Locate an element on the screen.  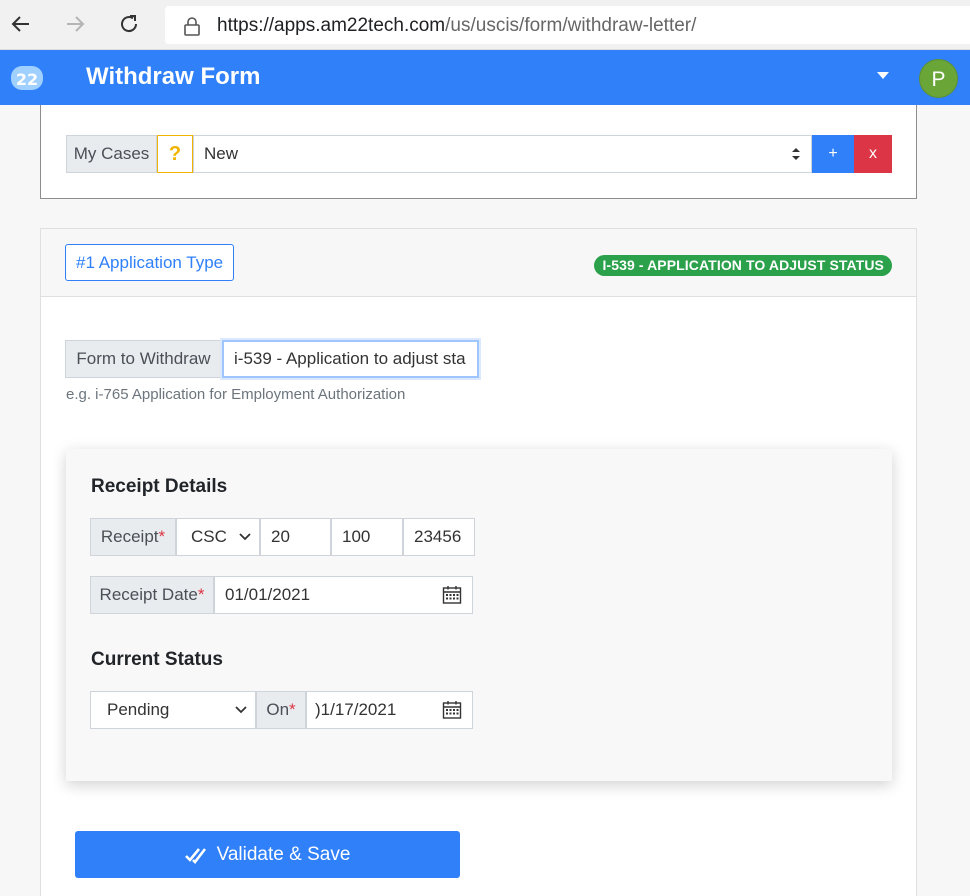
form-to-withdraw-label: Form to Withdraw is located at coordinates (143, 359).